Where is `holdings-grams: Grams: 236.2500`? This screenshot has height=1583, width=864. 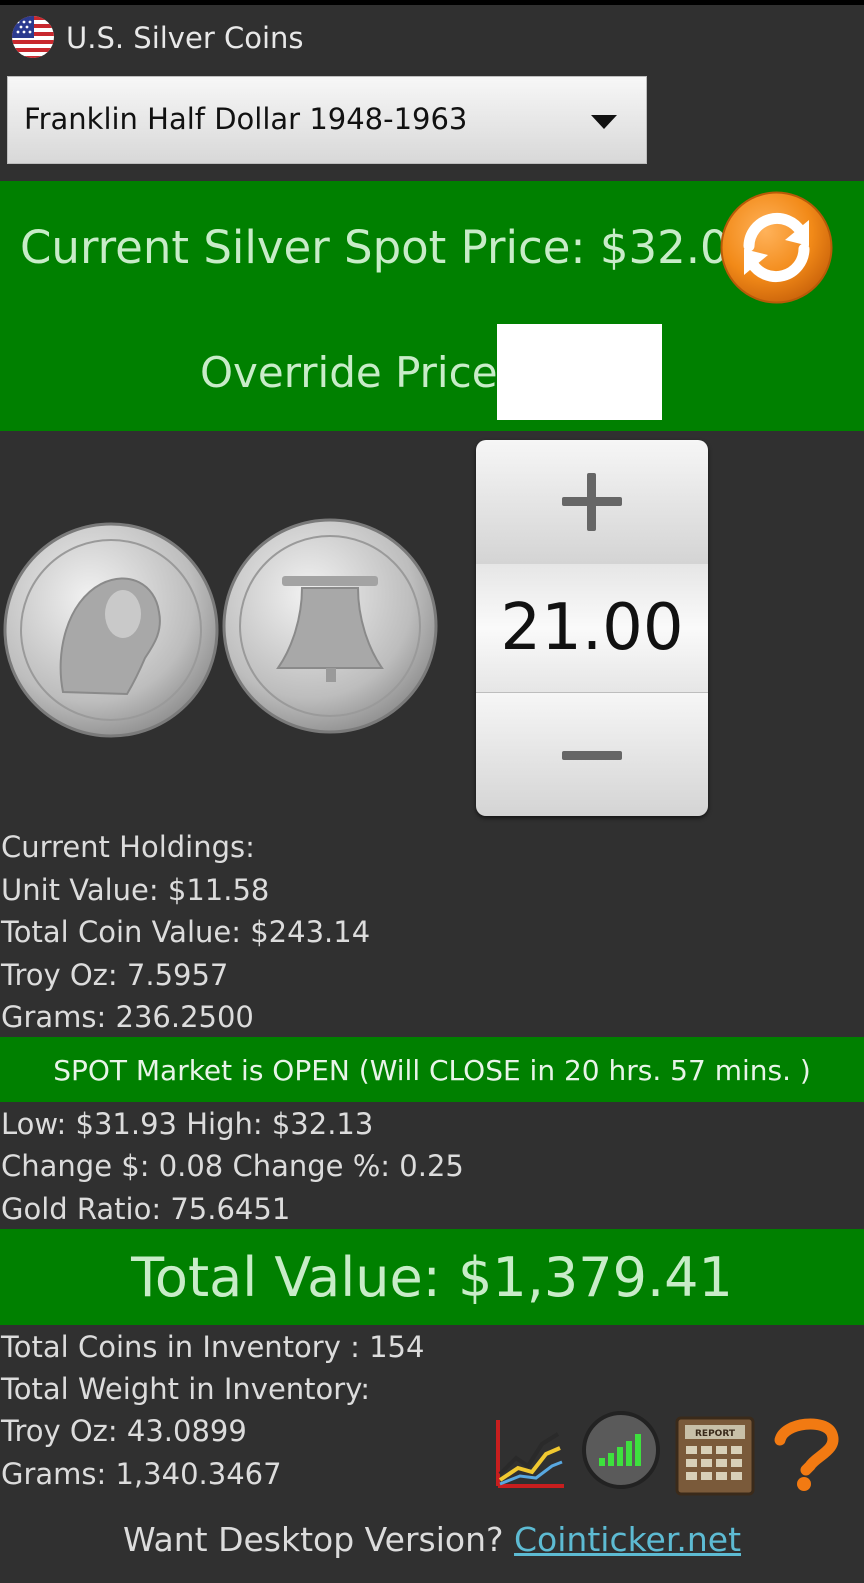 holdings-grams: Grams: 236.2500 is located at coordinates (127, 1017).